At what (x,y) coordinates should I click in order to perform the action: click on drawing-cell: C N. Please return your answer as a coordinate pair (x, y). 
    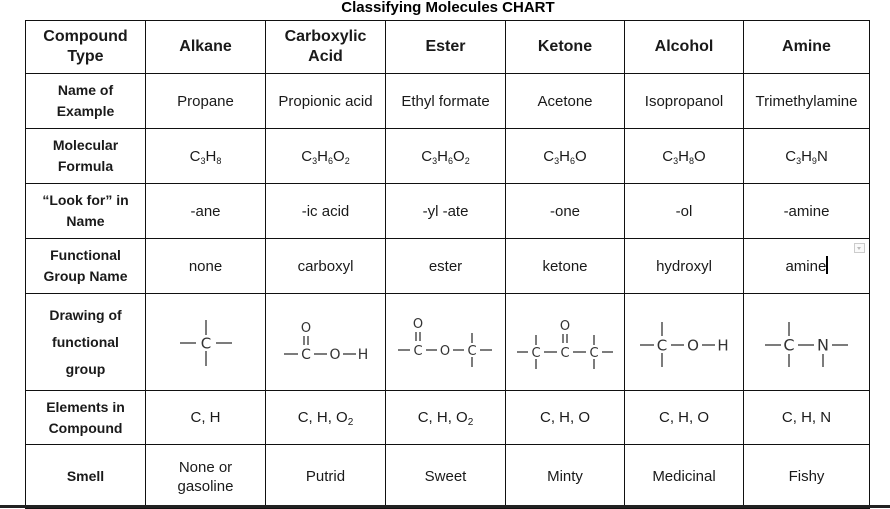
    Looking at the image, I should click on (806, 342).